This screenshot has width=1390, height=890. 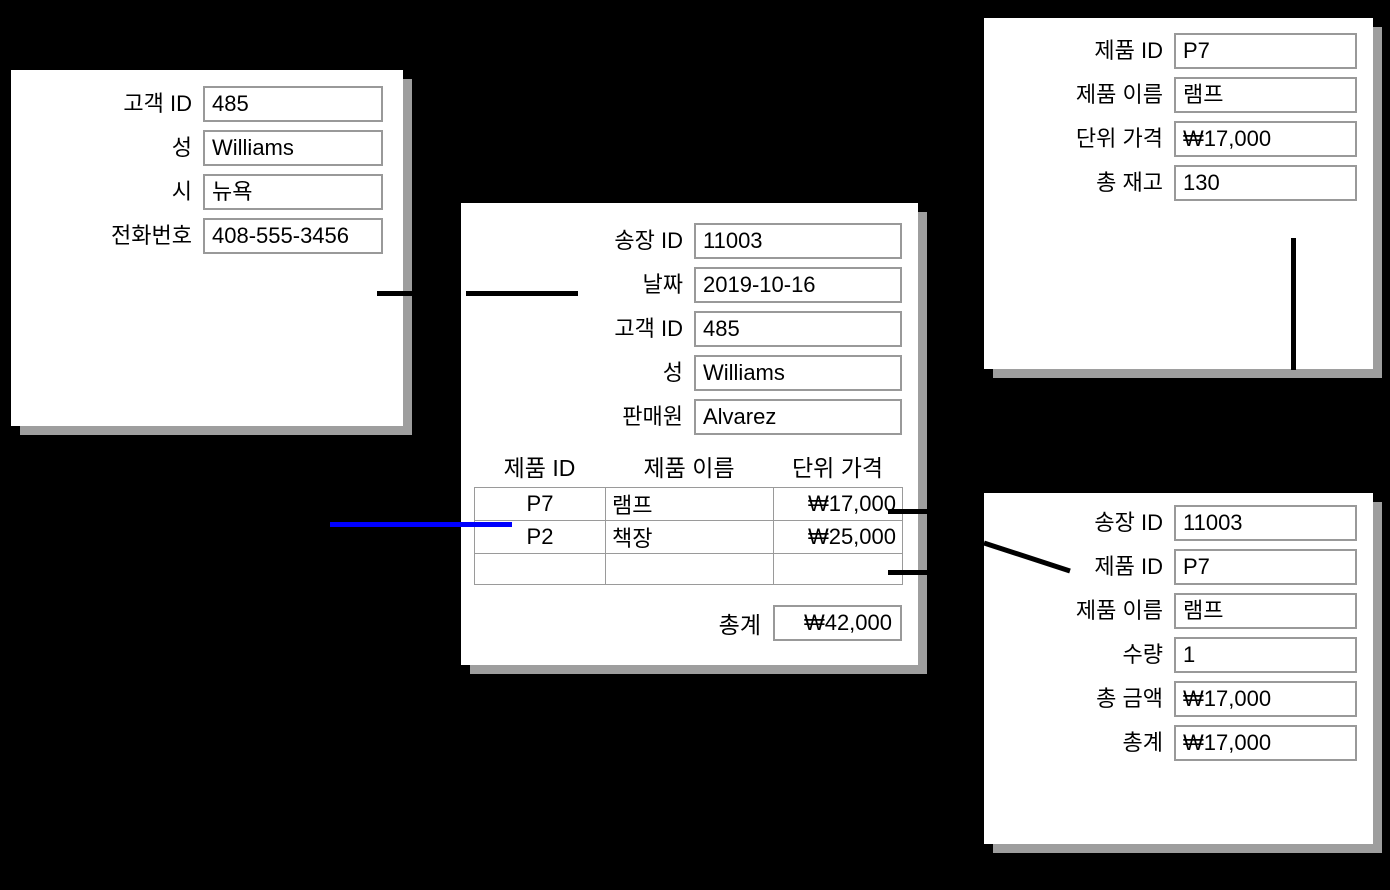 What do you see at coordinates (1170, 699) in the screenshot?
I see `field-row-li-amount: 총 금액 ₩17,000` at bounding box center [1170, 699].